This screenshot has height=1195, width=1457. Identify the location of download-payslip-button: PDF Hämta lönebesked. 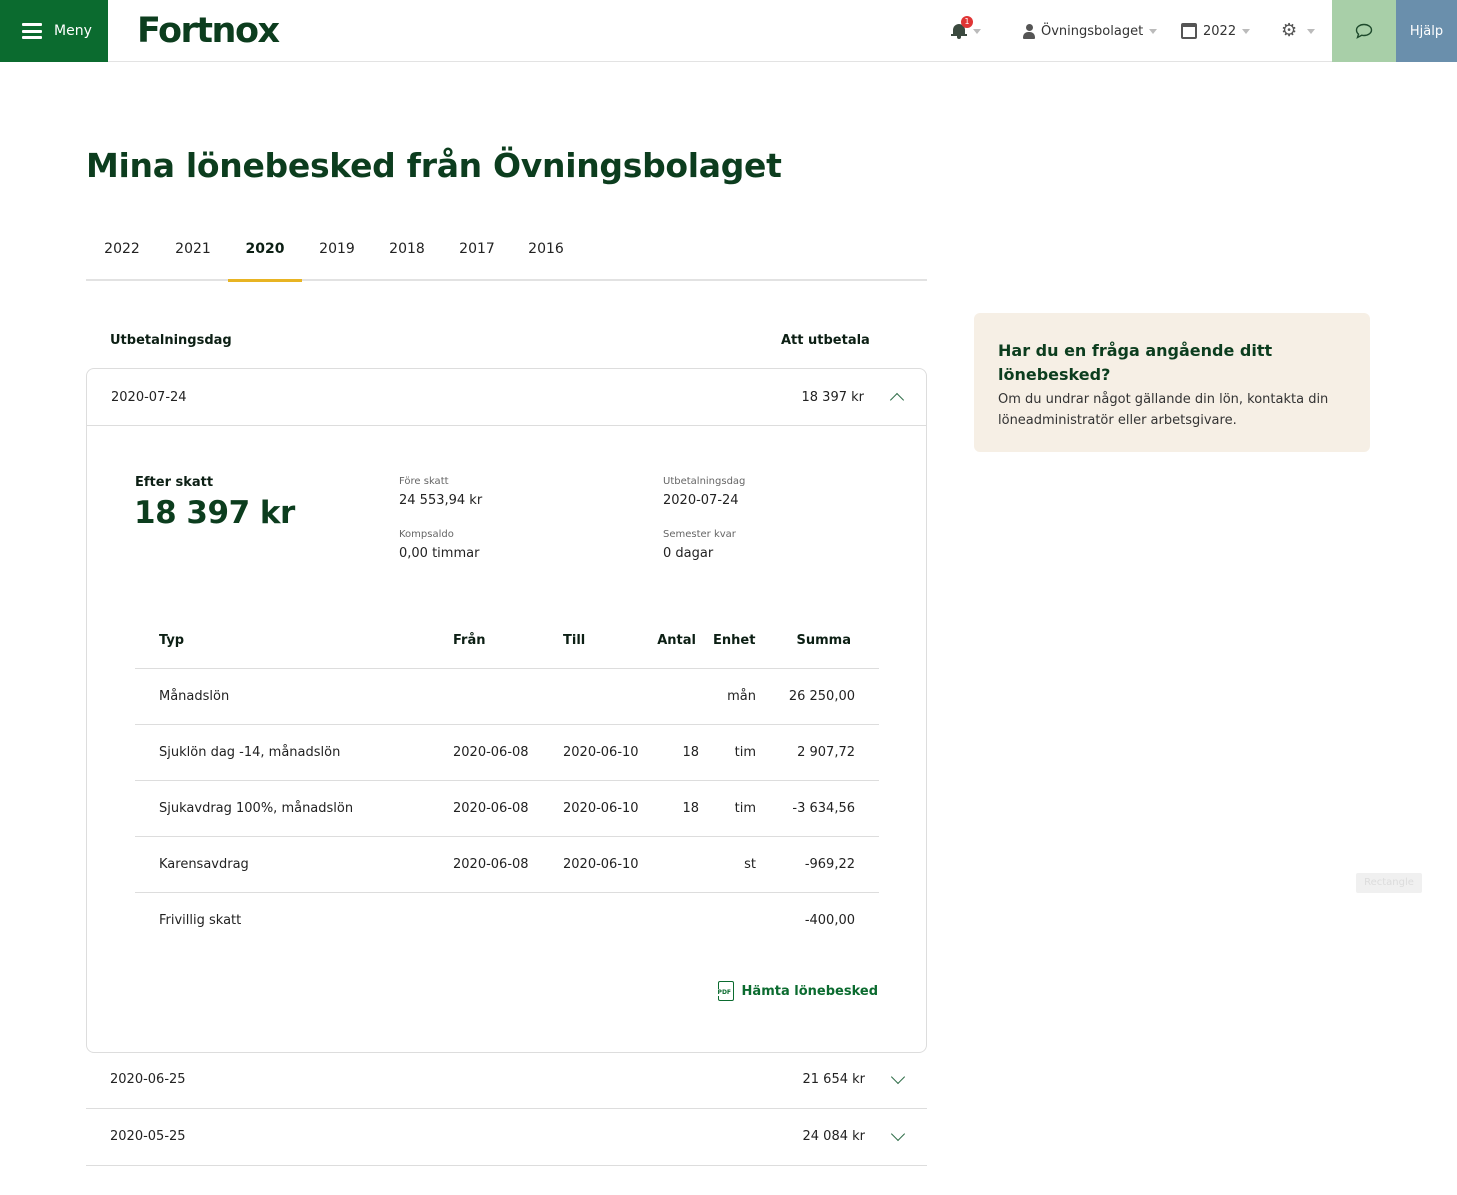
(797, 991).